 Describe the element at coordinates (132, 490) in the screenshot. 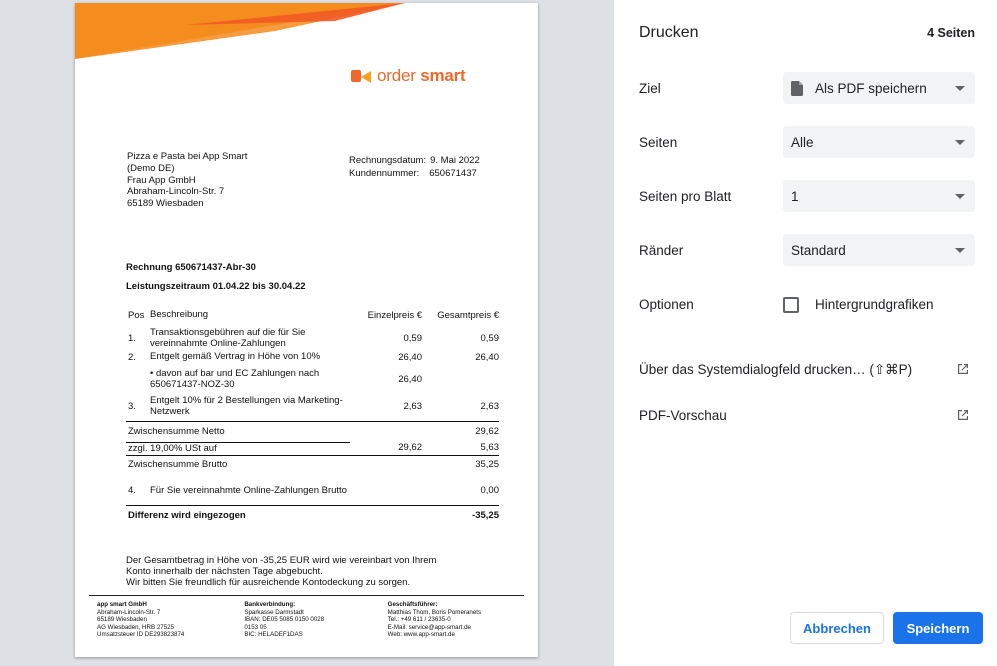

I see `row-pos: 4.` at that location.